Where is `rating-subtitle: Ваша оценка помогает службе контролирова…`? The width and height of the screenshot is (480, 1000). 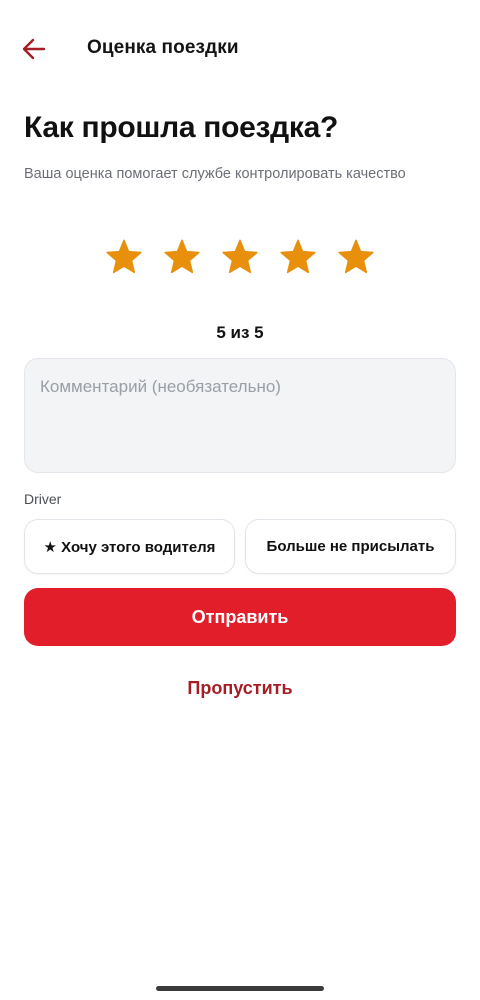 rating-subtitle: Ваша оценка помогает службе контролирова… is located at coordinates (215, 174).